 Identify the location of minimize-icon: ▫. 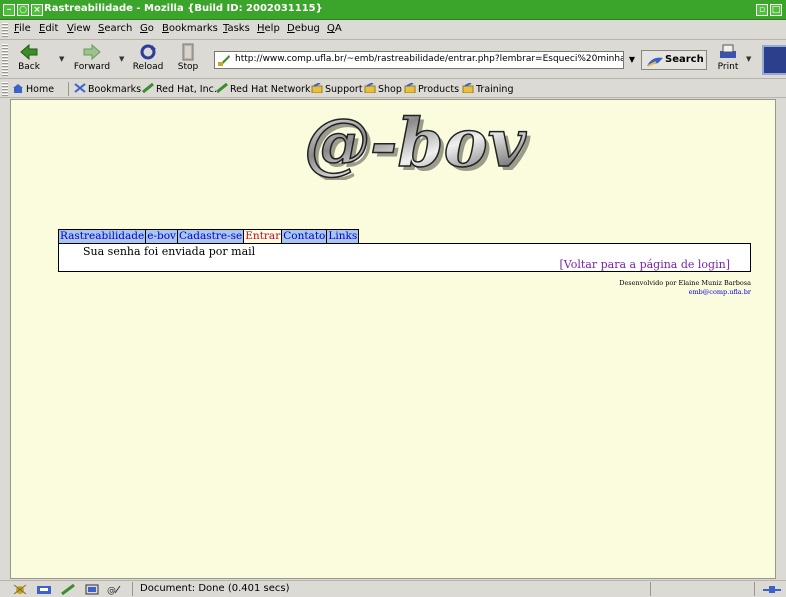
(762, 10).